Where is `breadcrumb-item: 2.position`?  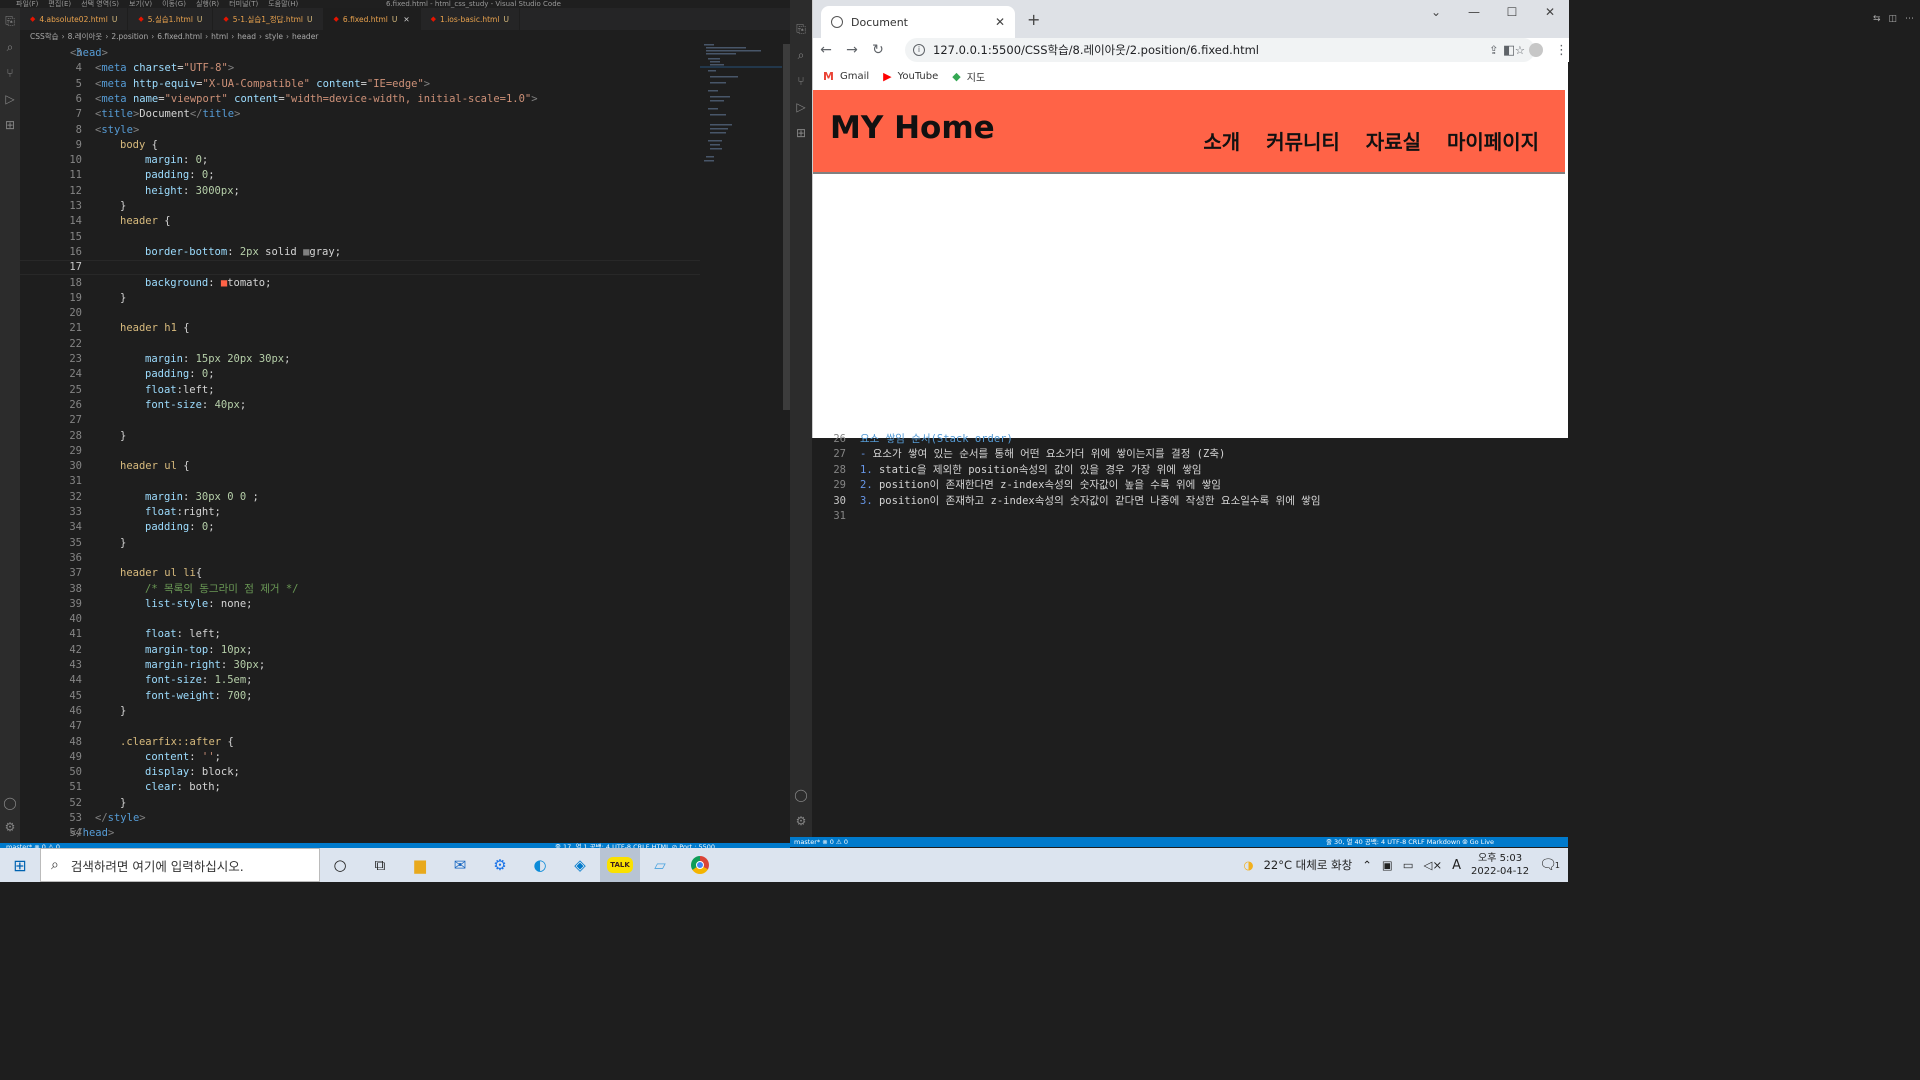 breadcrumb-item: 2.position is located at coordinates (129, 36).